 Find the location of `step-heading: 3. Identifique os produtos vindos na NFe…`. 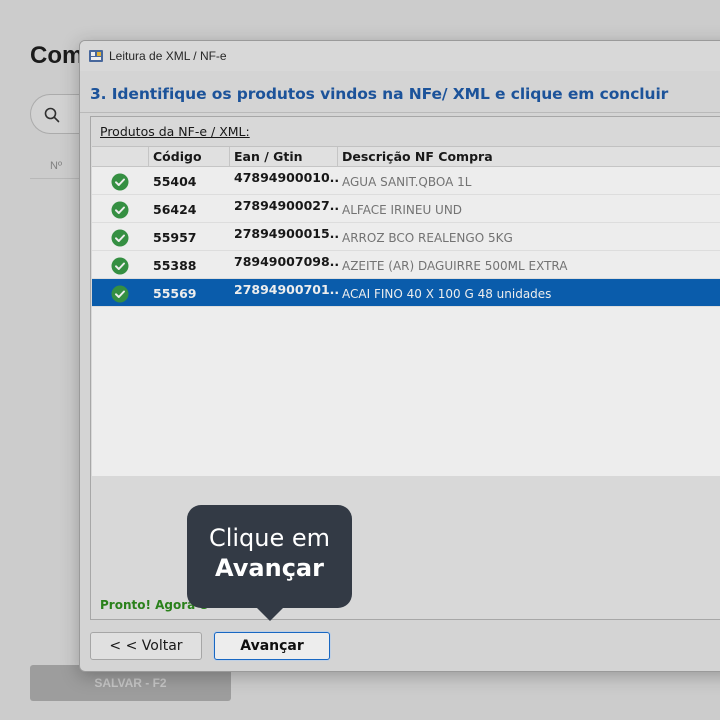

step-heading: 3. Identifique os produtos vindos na NFe… is located at coordinates (379, 94).